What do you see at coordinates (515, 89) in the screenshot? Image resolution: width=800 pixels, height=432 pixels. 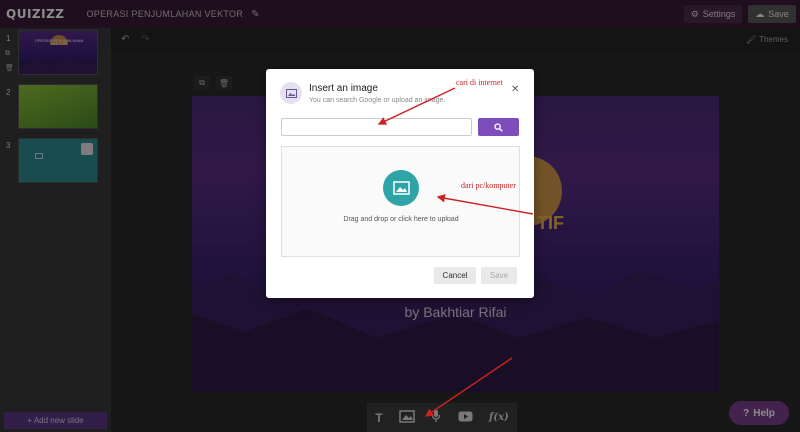 I see `close-icon: ✕` at bounding box center [515, 89].